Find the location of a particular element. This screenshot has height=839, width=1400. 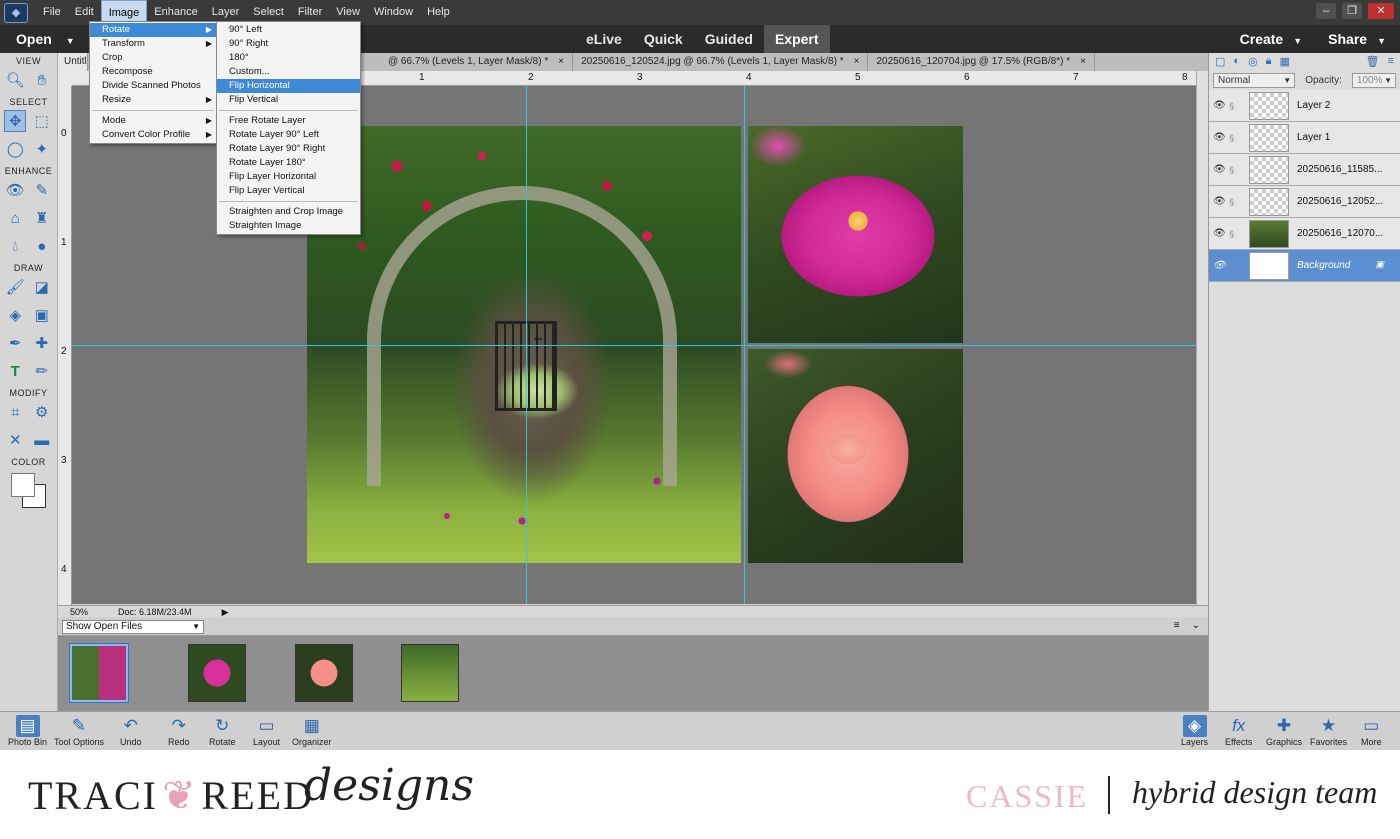

zoom-level: 50% is located at coordinates (79, 611).